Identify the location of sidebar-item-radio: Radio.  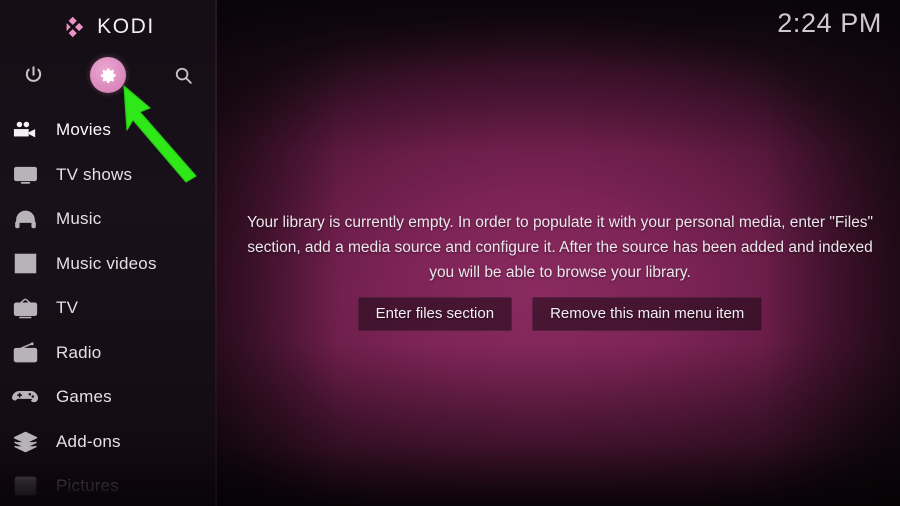
(108, 353).